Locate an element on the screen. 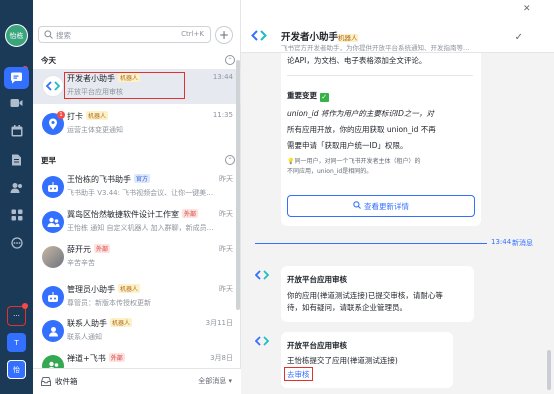  robot-icon is located at coordinates (53, 187).